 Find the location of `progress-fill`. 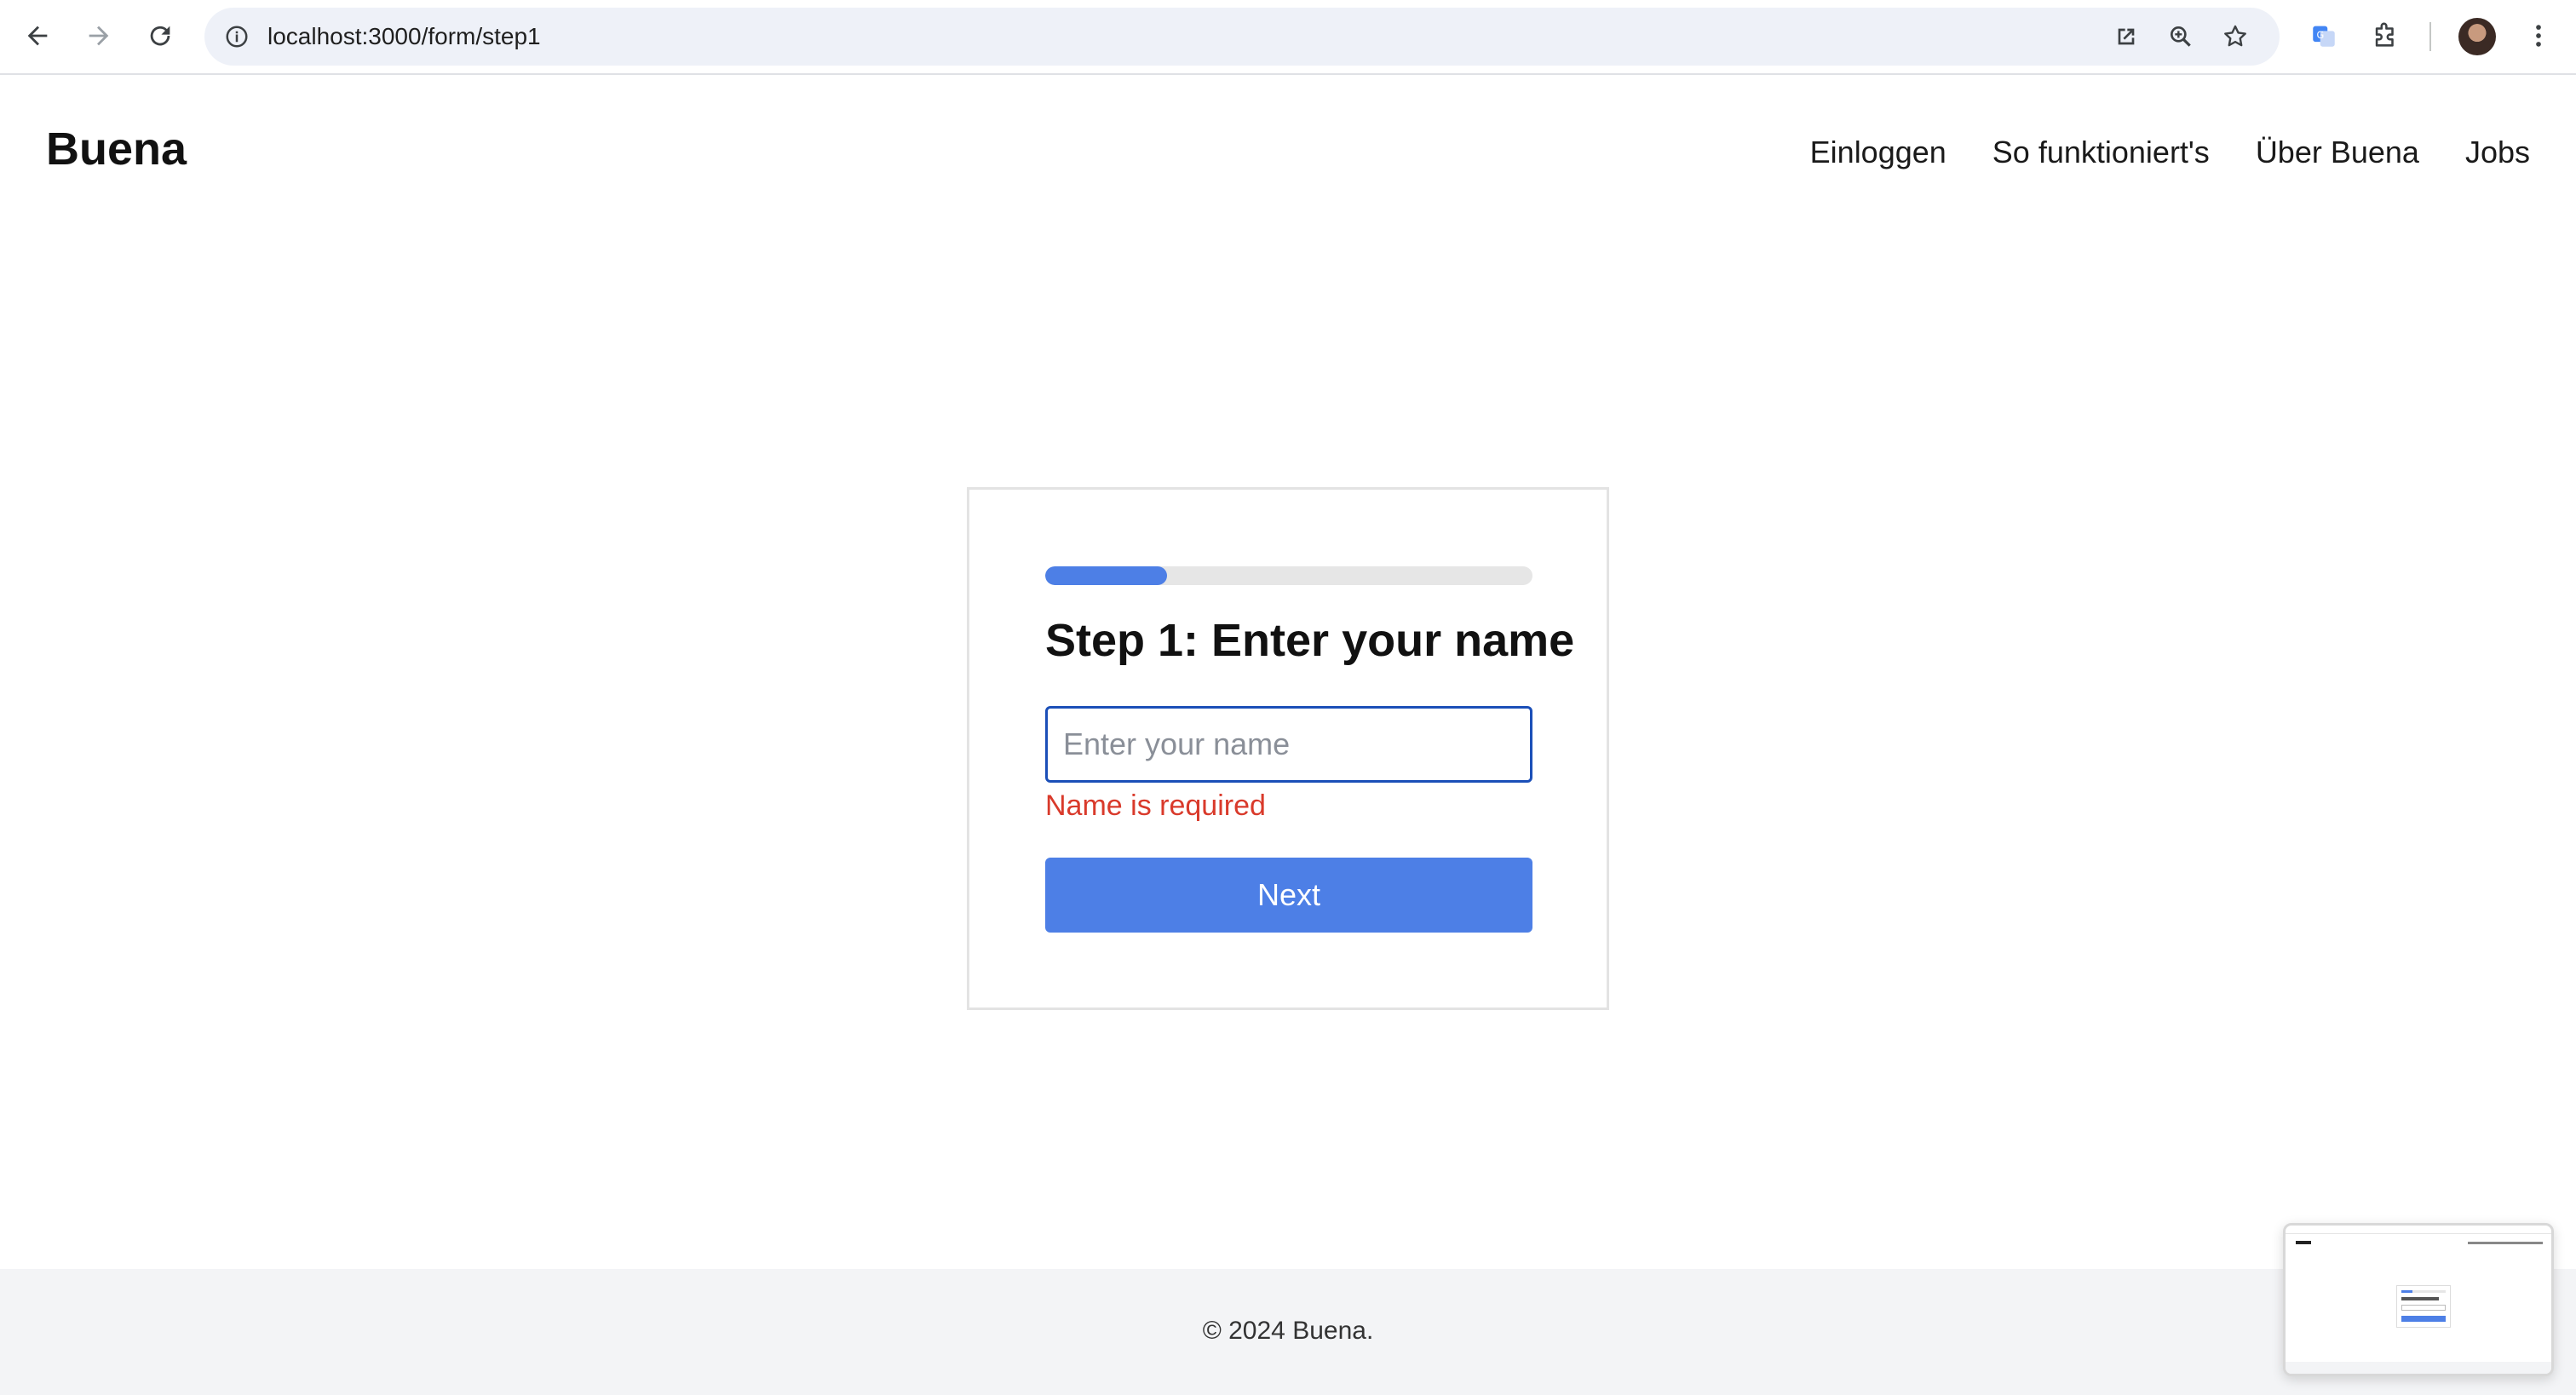

progress-fill is located at coordinates (1106, 575).